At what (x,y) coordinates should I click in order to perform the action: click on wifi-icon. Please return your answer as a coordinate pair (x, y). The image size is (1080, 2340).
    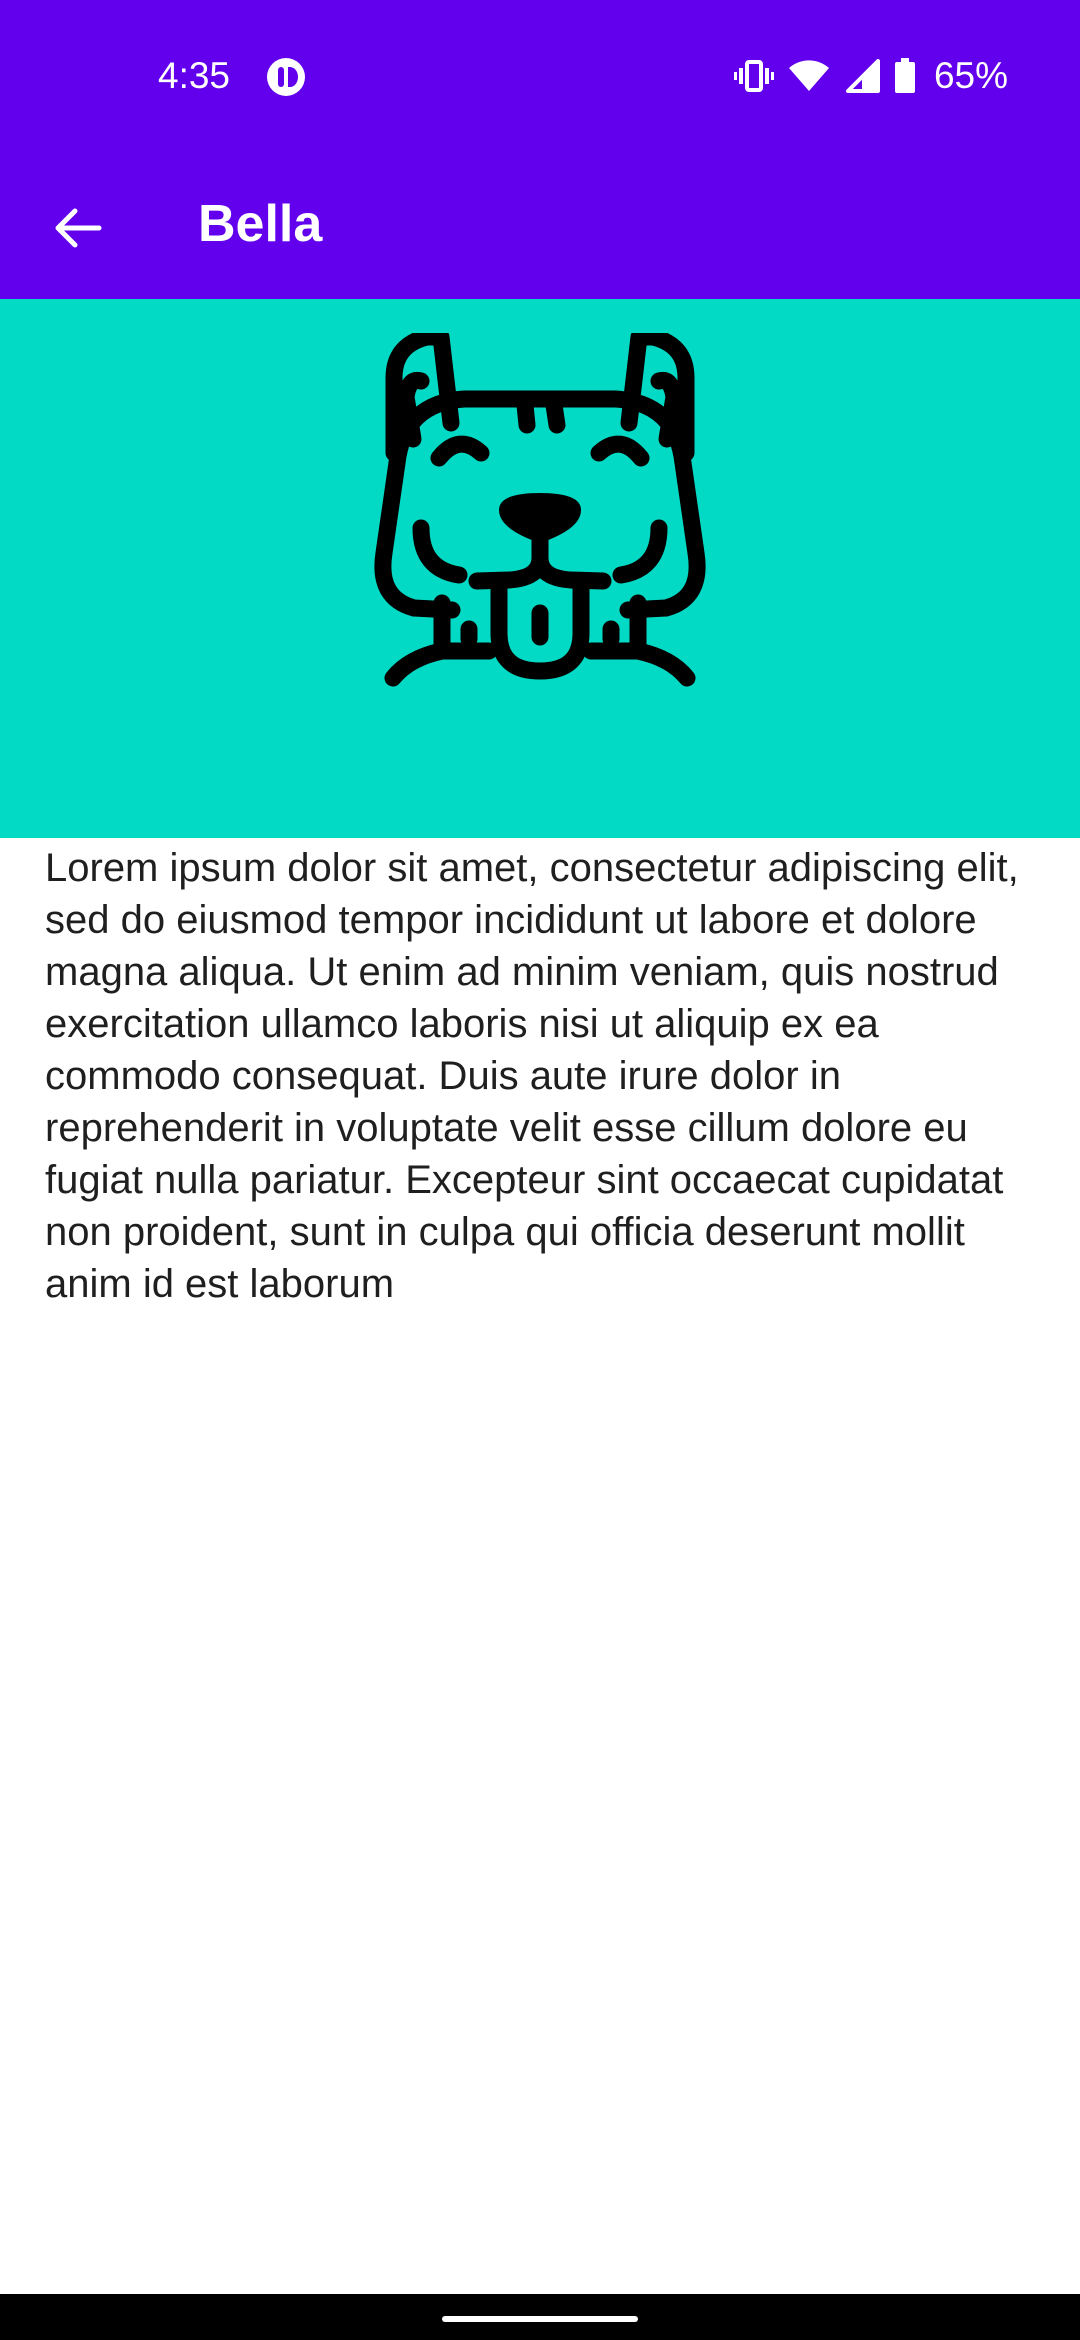
    Looking at the image, I should click on (808, 75).